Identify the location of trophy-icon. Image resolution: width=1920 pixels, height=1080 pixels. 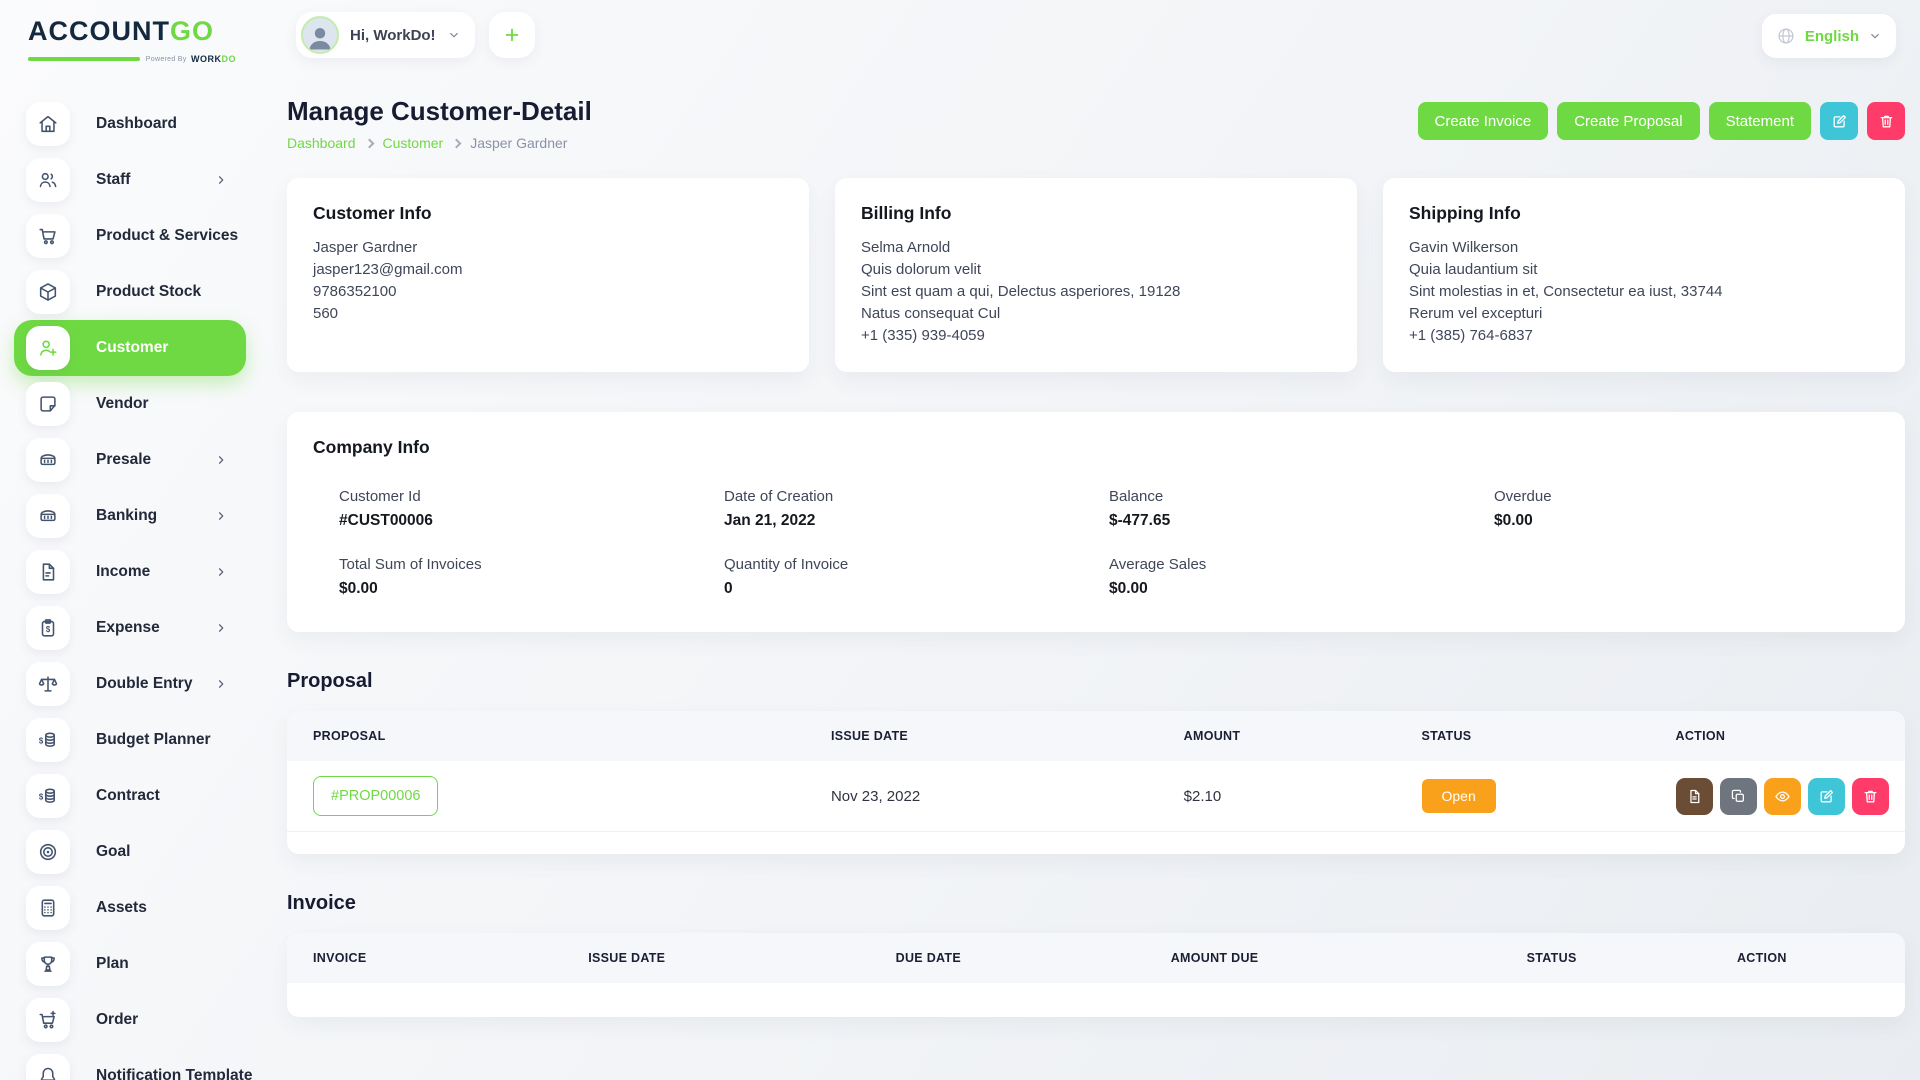
(48, 964).